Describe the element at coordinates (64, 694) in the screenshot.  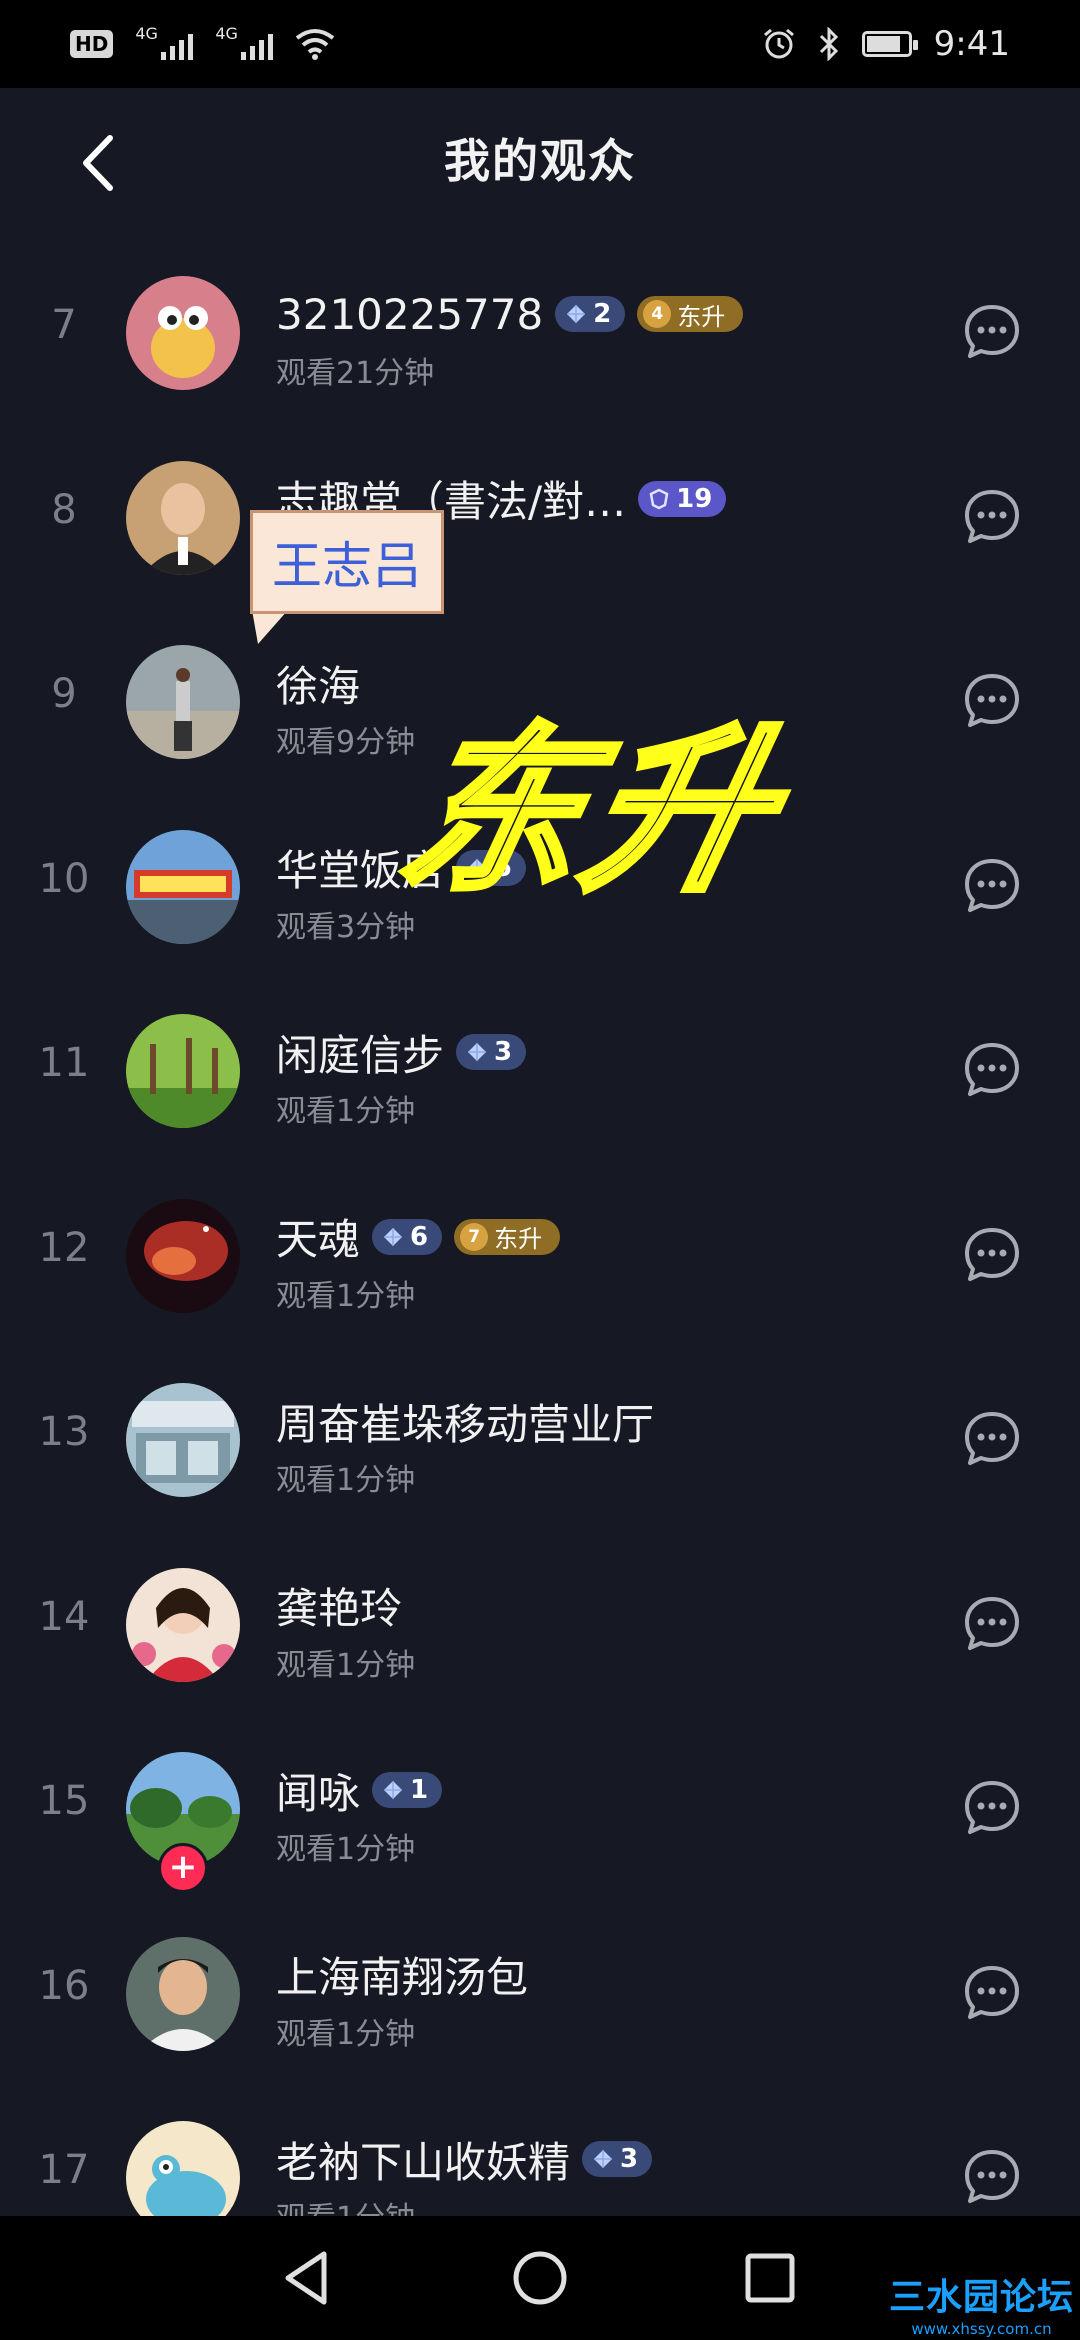
I see `rank-number: 9` at that location.